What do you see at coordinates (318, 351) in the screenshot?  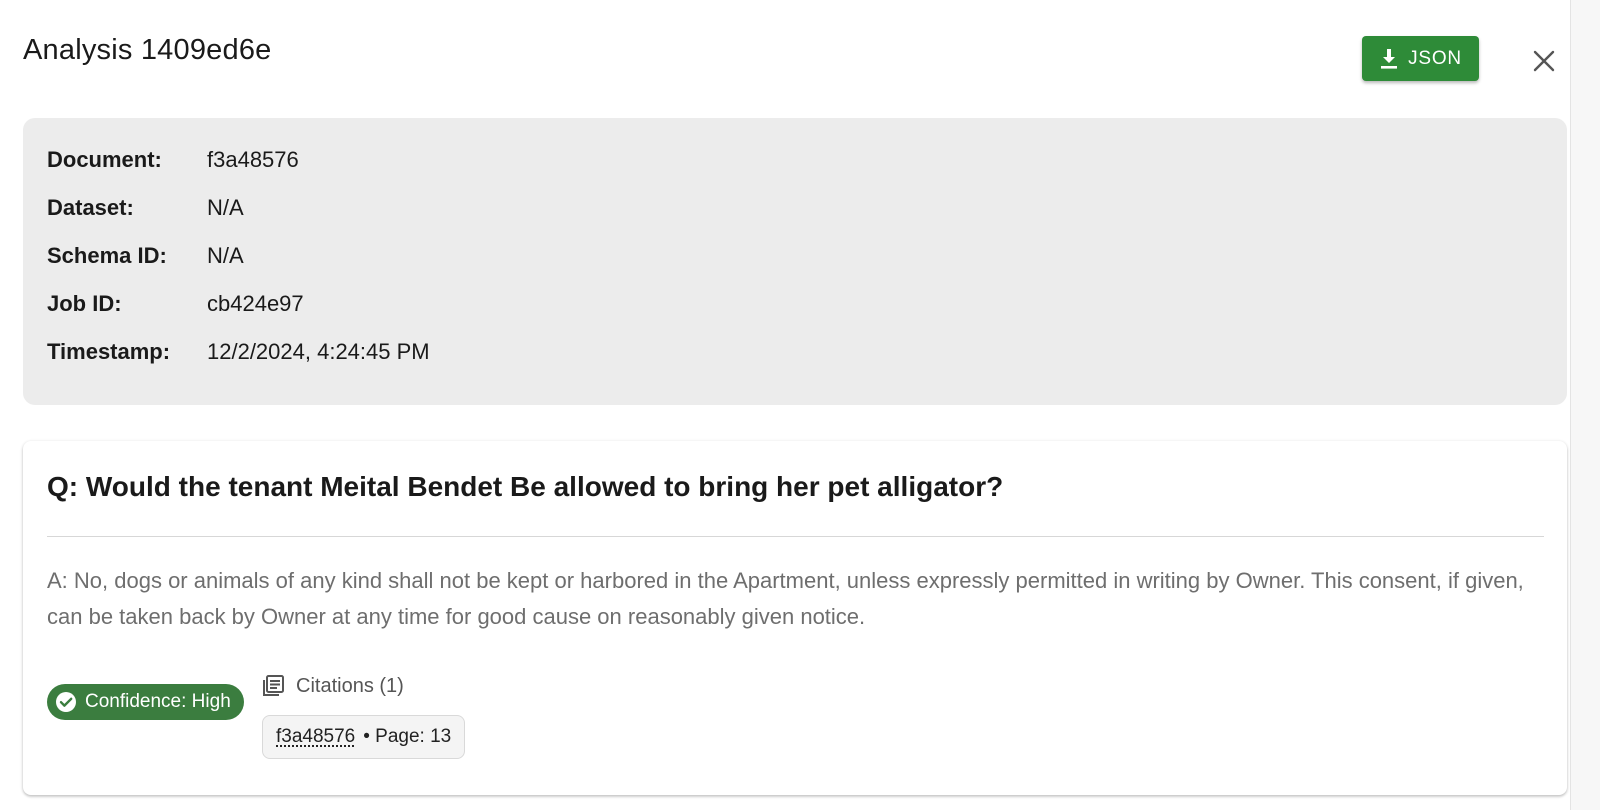 I see `metadata-value: 12/2/2024, 4:24:45 PM` at bounding box center [318, 351].